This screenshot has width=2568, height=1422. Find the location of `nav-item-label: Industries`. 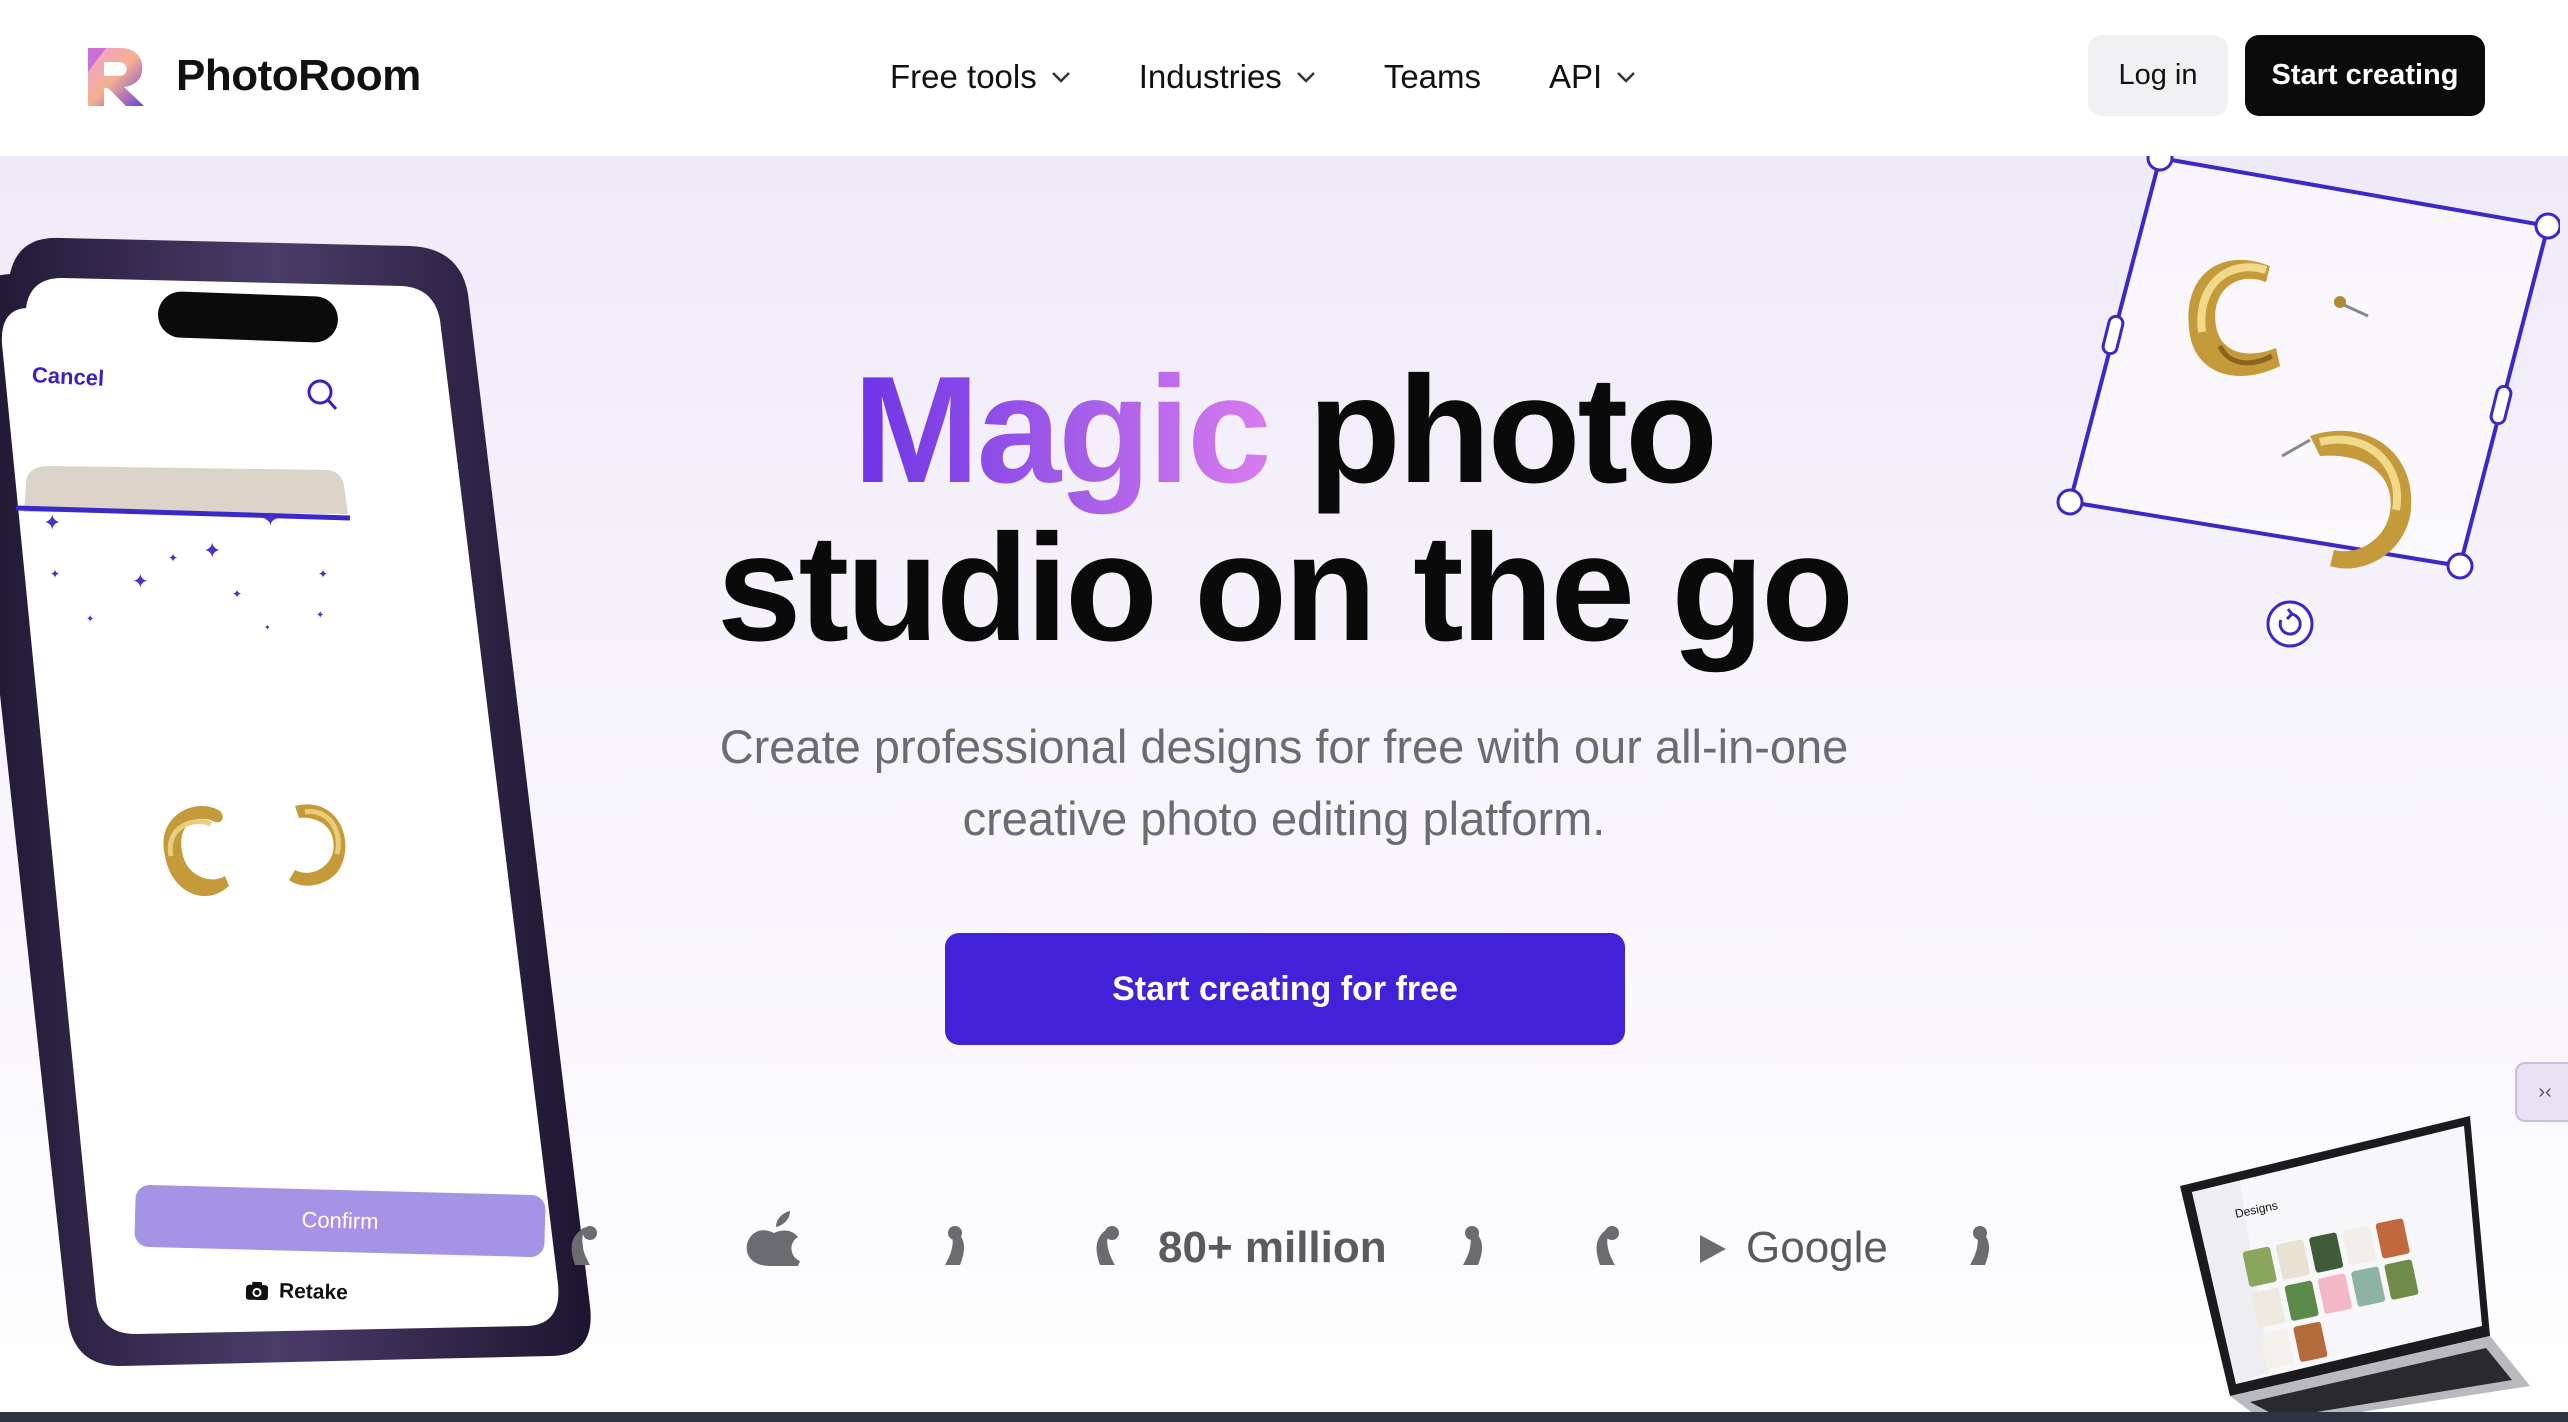

nav-item-label: Industries is located at coordinates (1210, 76).